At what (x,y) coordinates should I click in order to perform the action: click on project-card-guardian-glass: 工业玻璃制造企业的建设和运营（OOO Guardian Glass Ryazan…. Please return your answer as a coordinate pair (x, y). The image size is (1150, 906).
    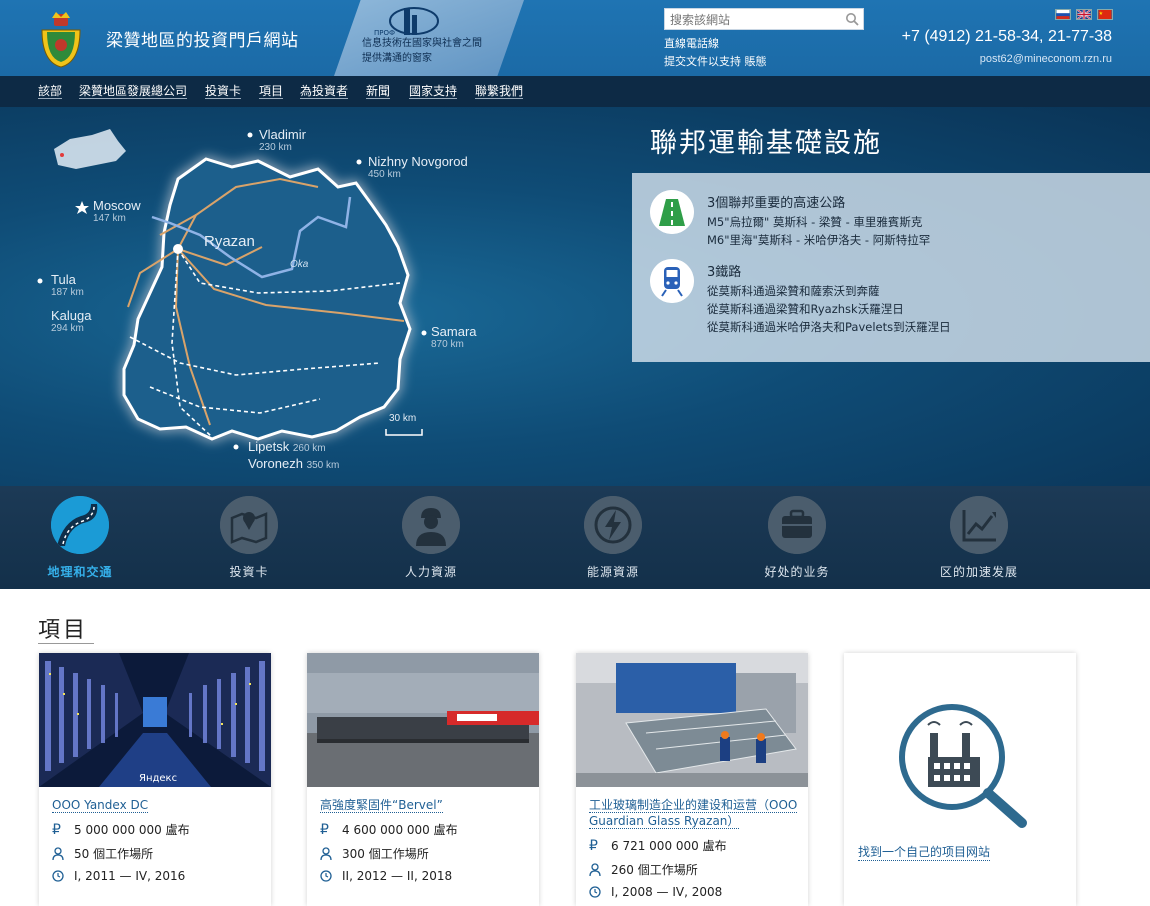
    Looking at the image, I should click on (692, 779).